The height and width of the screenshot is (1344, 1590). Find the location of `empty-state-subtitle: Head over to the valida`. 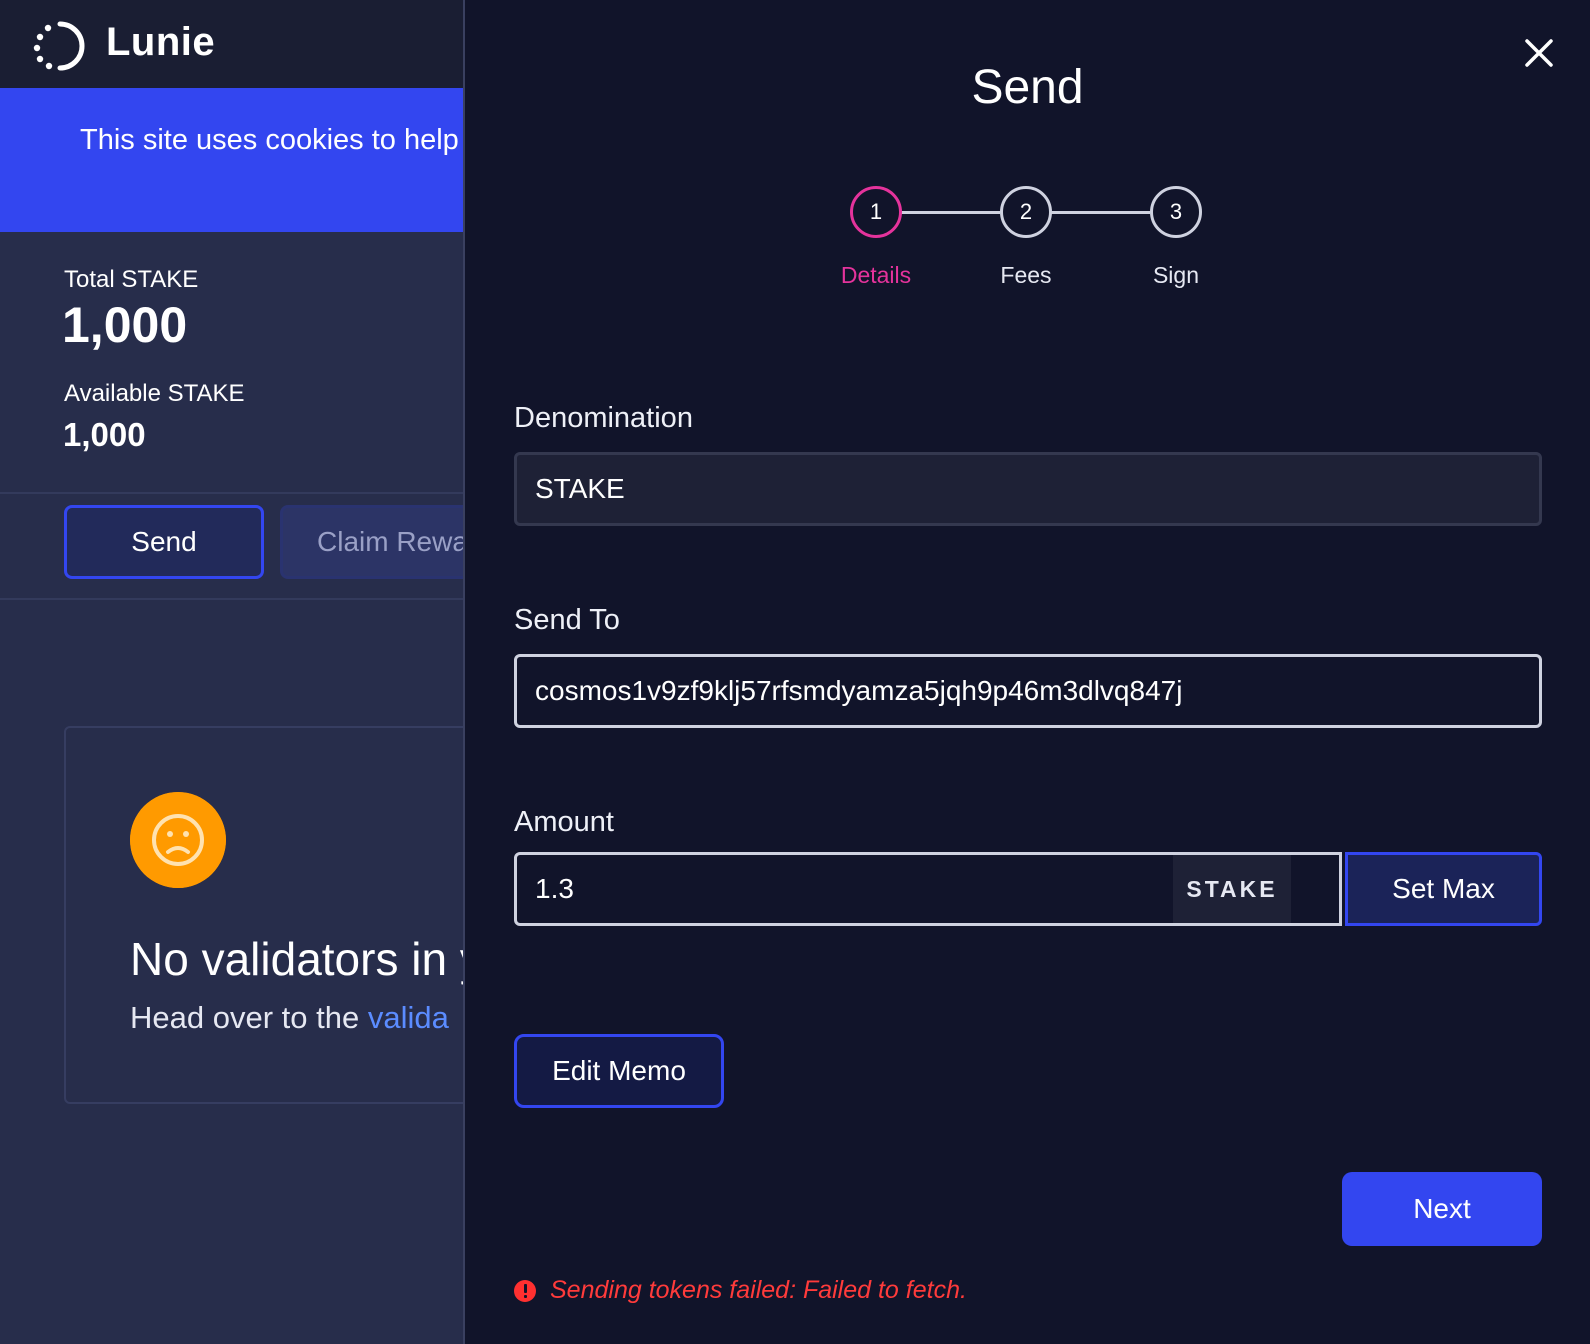

empty-state-subtitle: Head over to the valida is located at coordinates (289, 1018).